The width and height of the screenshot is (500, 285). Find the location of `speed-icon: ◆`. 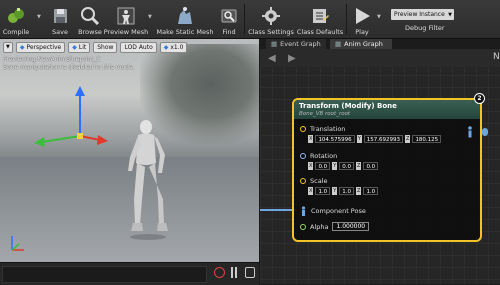

speed-icon: ◆ is located at coordinates (166, 47).